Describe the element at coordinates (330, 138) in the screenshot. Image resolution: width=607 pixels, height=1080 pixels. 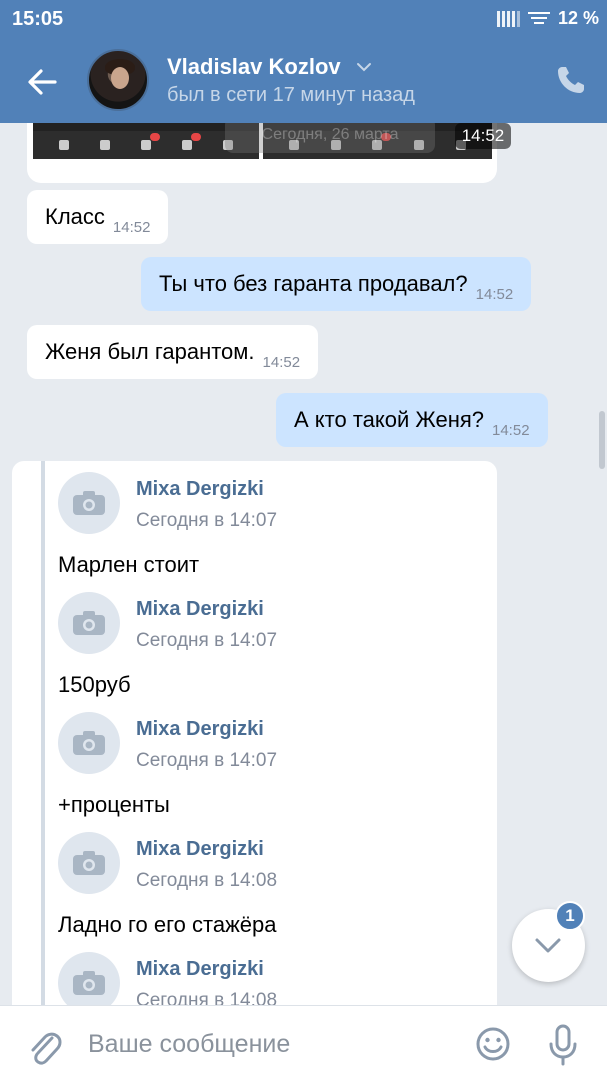
I see `date-overlay: Сегодня, 26 марта` at that location.